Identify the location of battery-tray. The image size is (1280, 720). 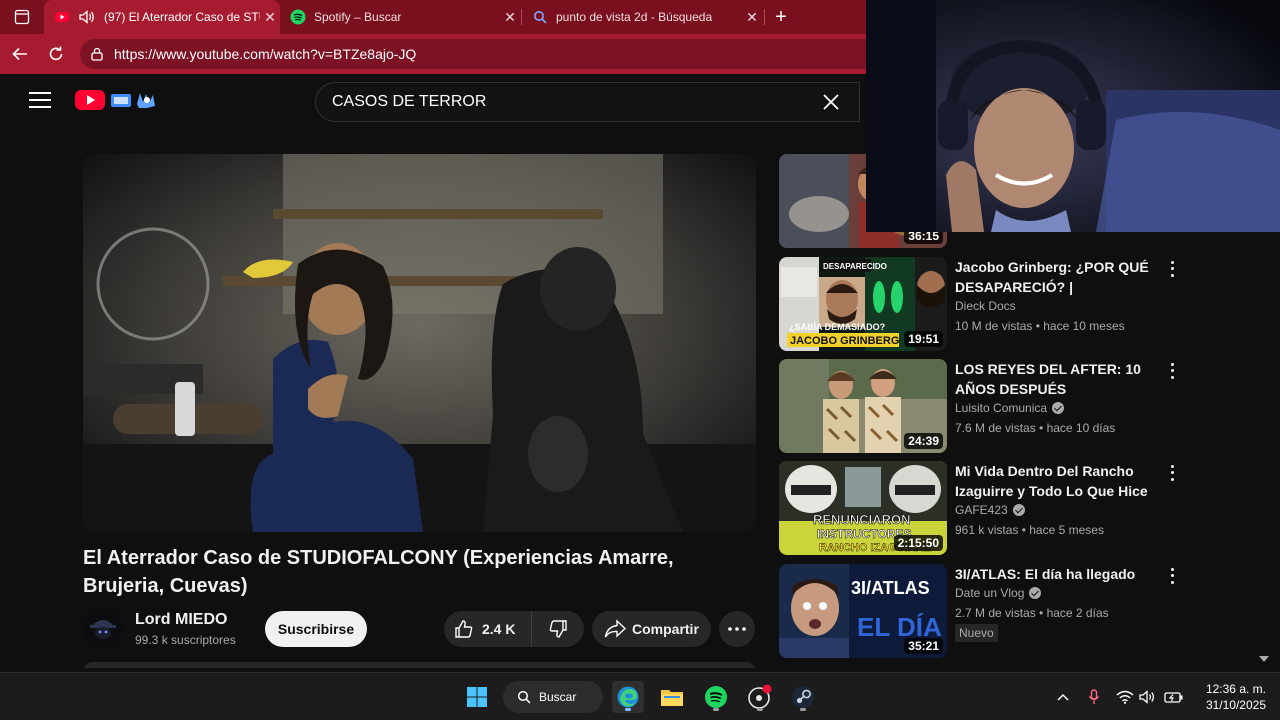
(1174, 697).